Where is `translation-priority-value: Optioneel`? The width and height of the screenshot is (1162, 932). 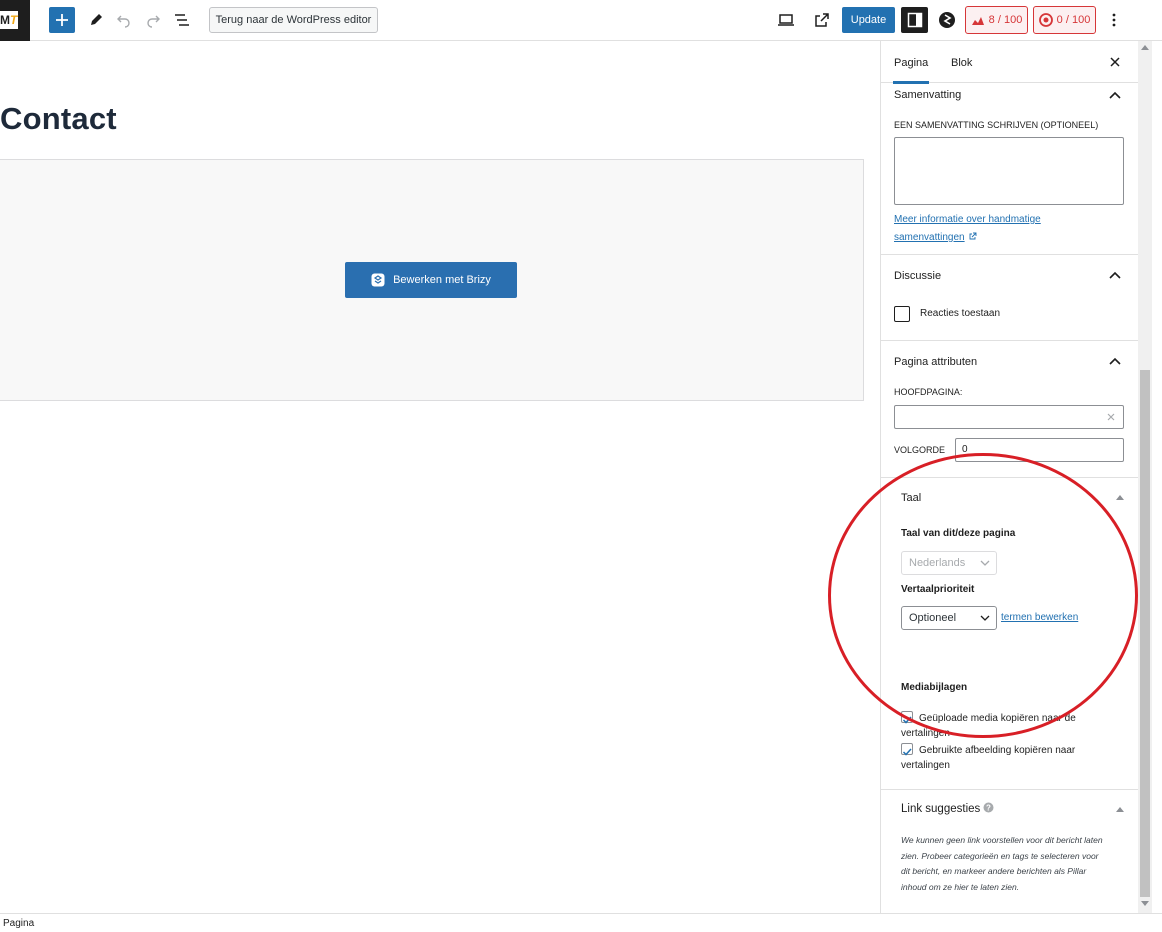 translation-priority-value: Optioneel is located at coordinates (933, 618).